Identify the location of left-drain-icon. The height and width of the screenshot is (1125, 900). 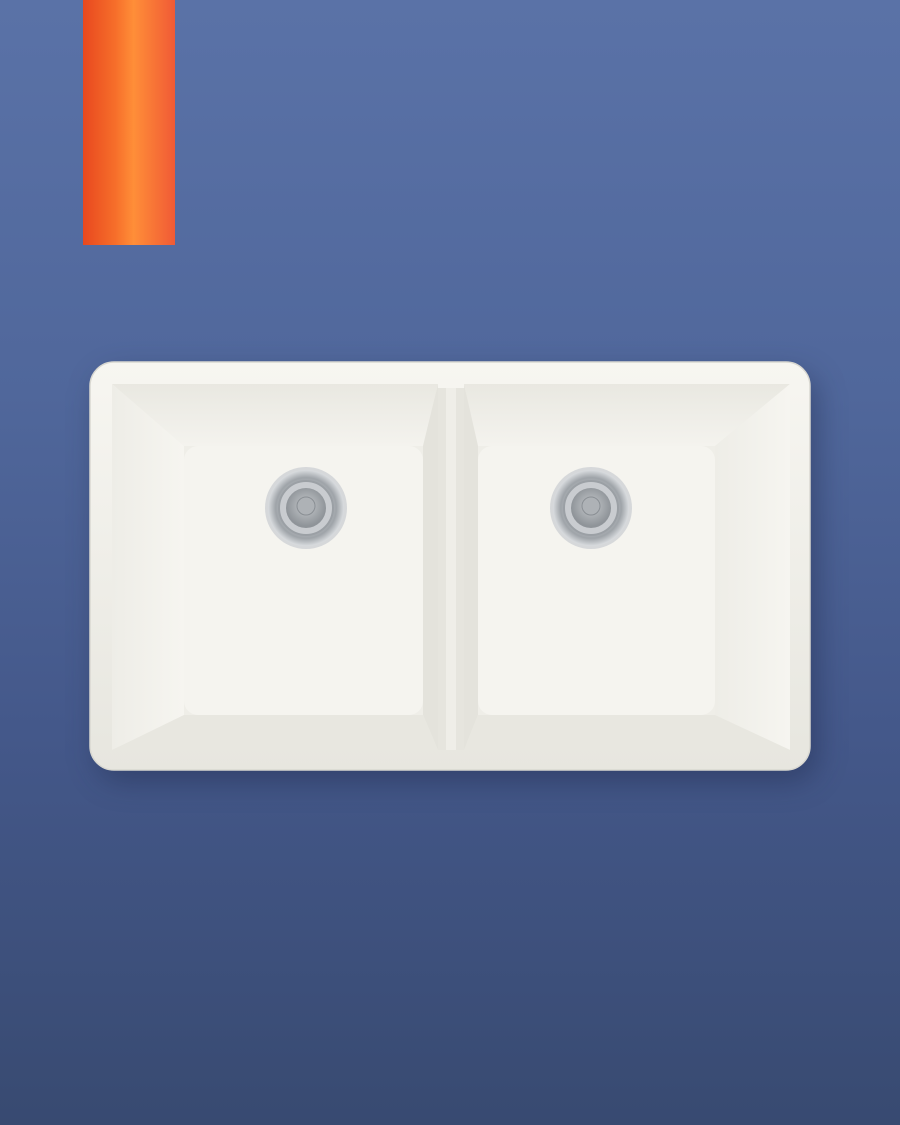
(306, 508).